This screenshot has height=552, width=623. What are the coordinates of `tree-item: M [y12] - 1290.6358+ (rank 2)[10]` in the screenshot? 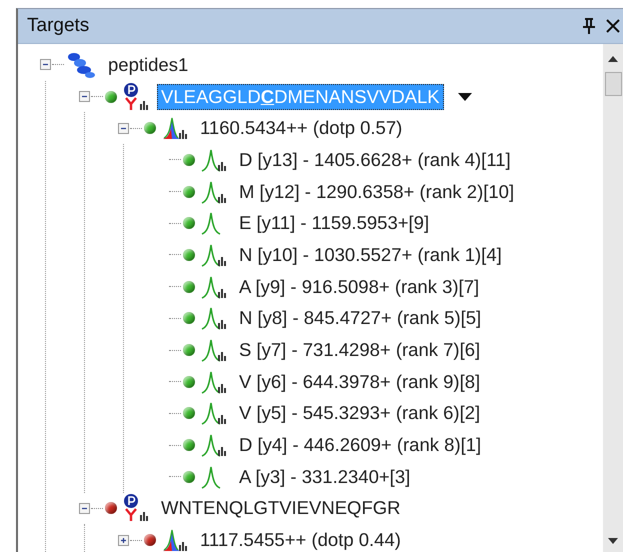 It's located at (376, 191).